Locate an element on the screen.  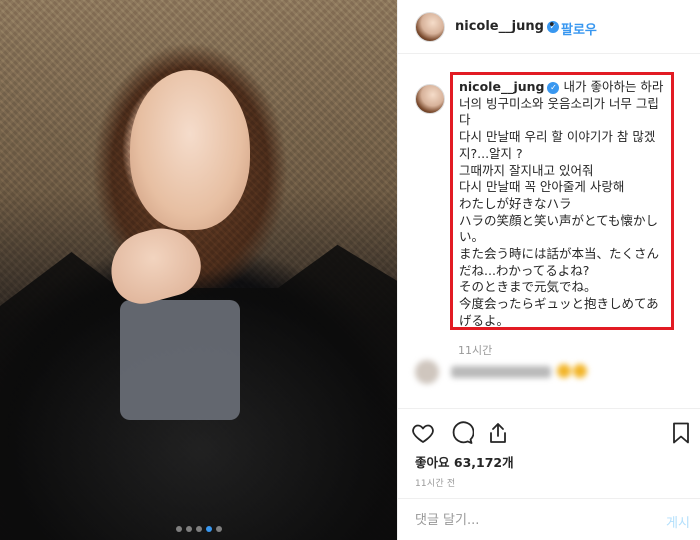
photo-shirt is located at coordinates (180, 360).